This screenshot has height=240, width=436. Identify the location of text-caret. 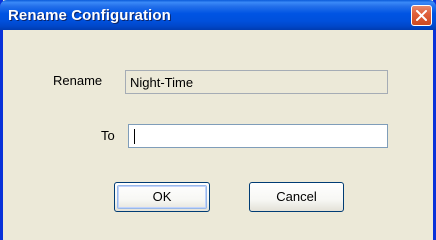
(134, 136).